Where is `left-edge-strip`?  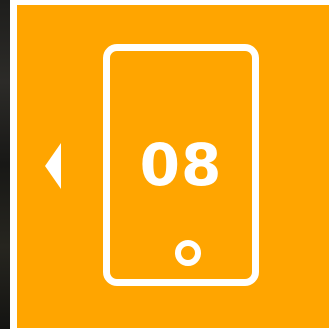 left-edge-strip is located at coordinates (5, 164).